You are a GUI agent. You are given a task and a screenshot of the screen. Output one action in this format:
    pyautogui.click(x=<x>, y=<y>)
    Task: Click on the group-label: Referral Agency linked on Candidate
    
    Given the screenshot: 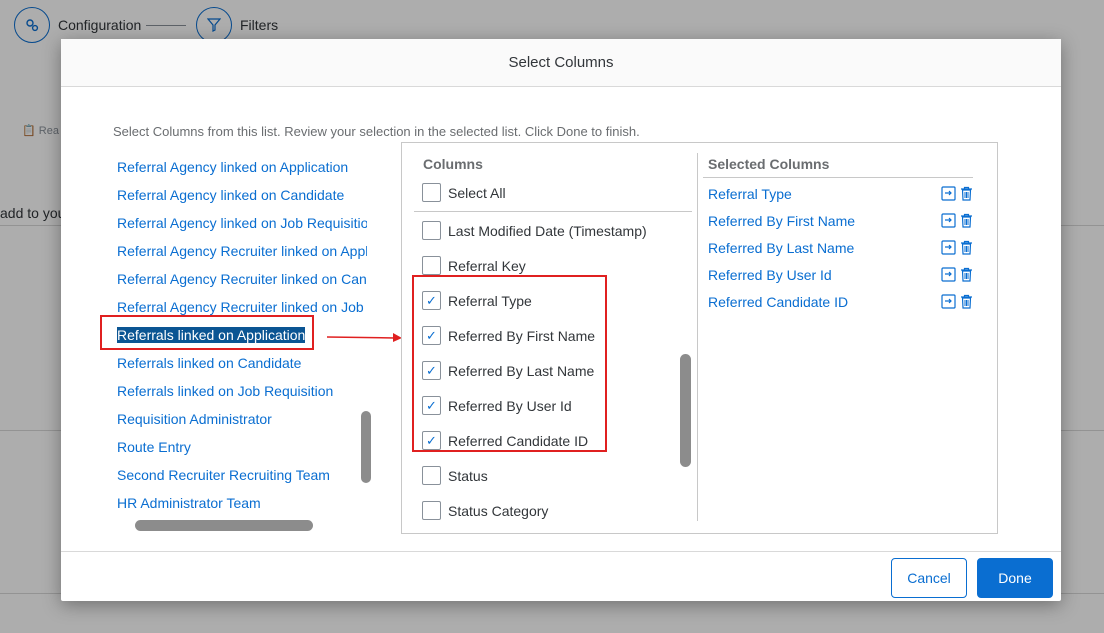 What is the action you would take?
    pyautogui.click(x=231, y=195)
    